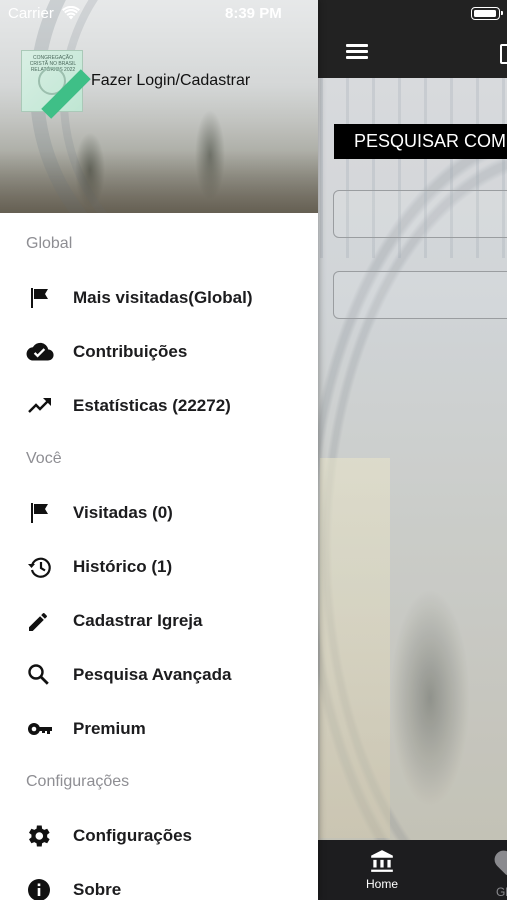  What do you see at coordinates (152, 405) in the screenshot?
I see `menu-item-label: Estatísticas (22272)` at bounding box center [152, 405].